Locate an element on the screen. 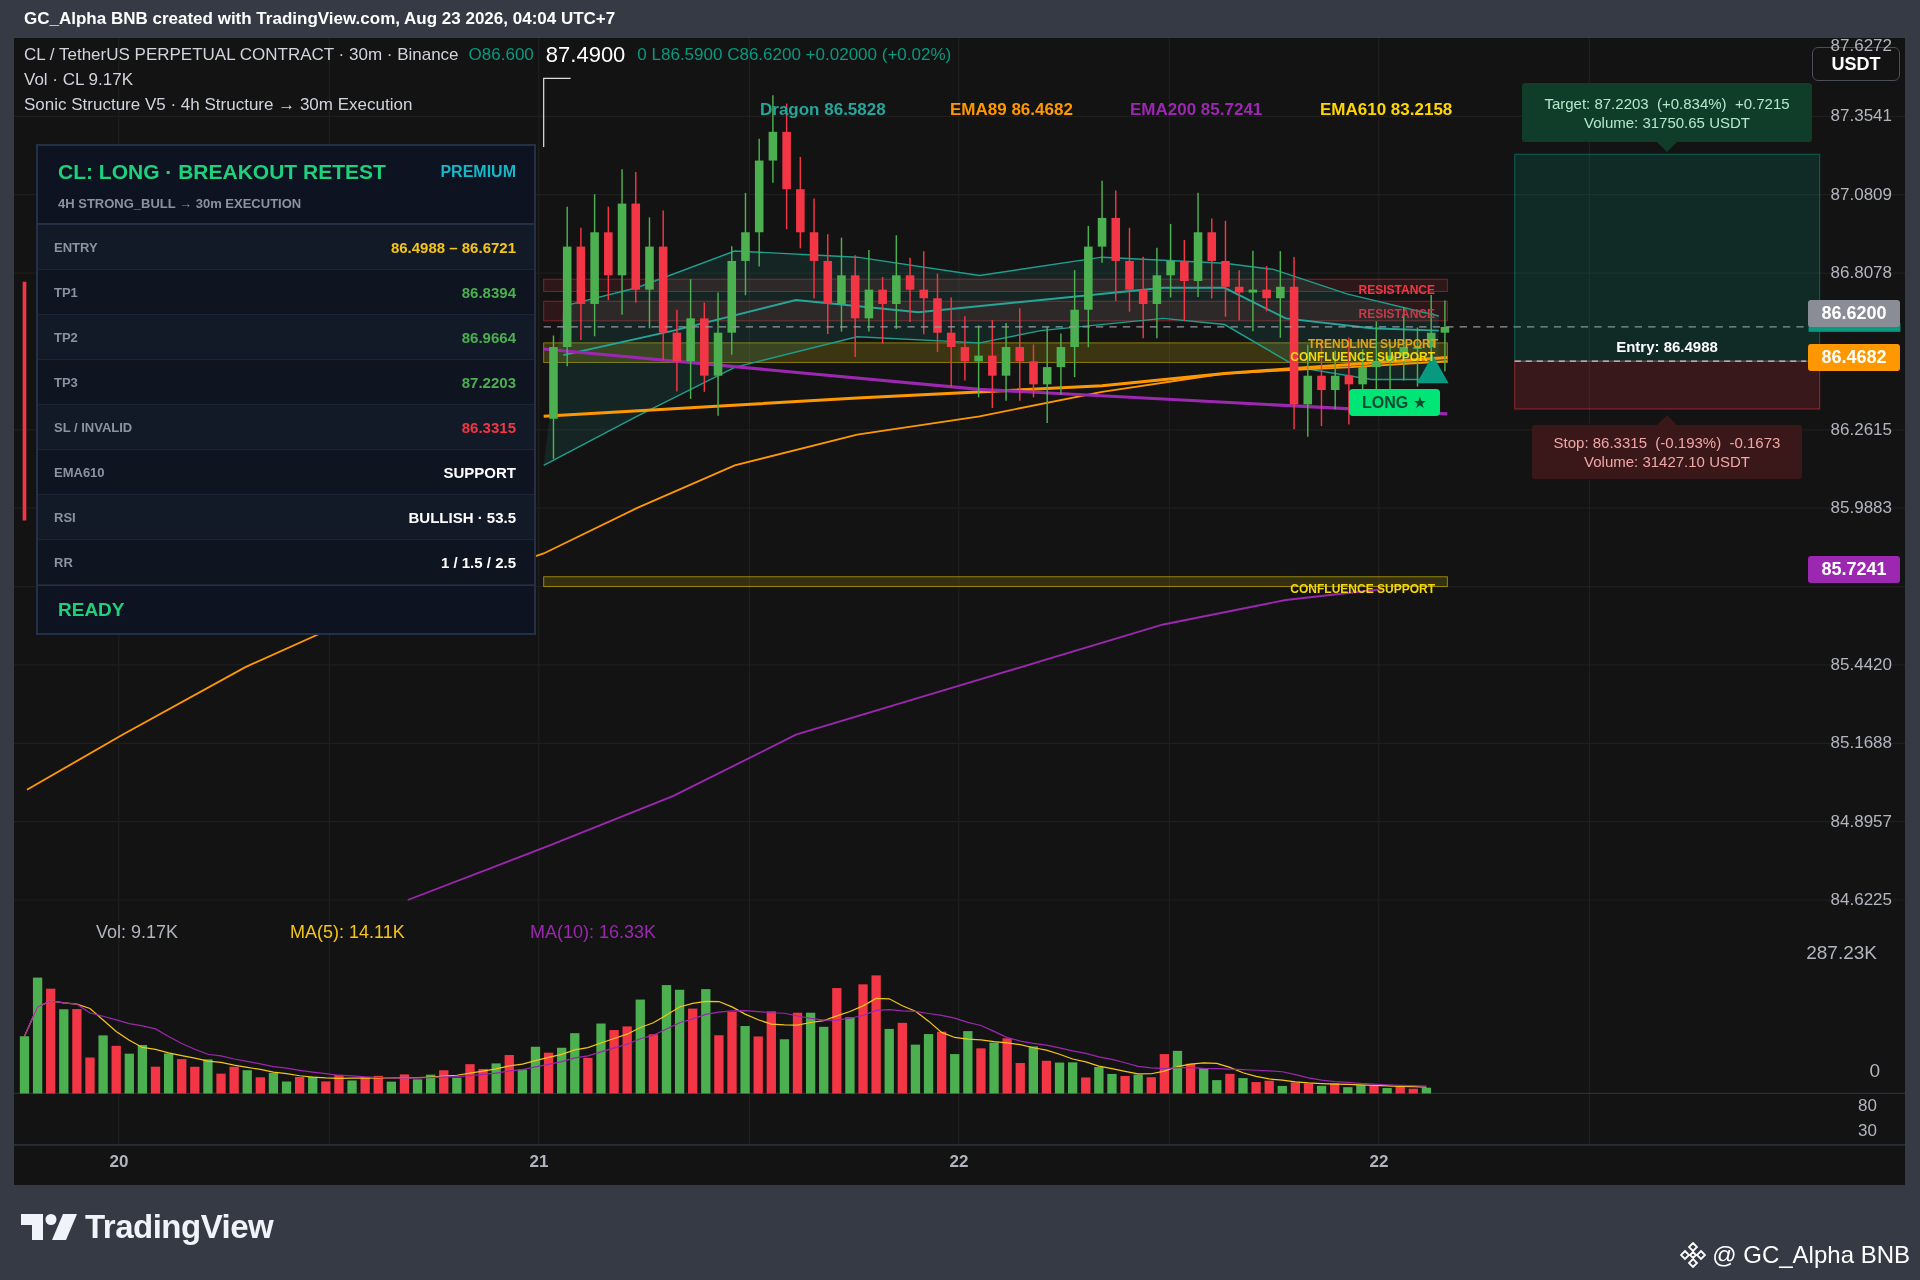 This screenshot has height=1280, width=1920. zone-label: RESISTANCE is located at coordinates (1396, 290).